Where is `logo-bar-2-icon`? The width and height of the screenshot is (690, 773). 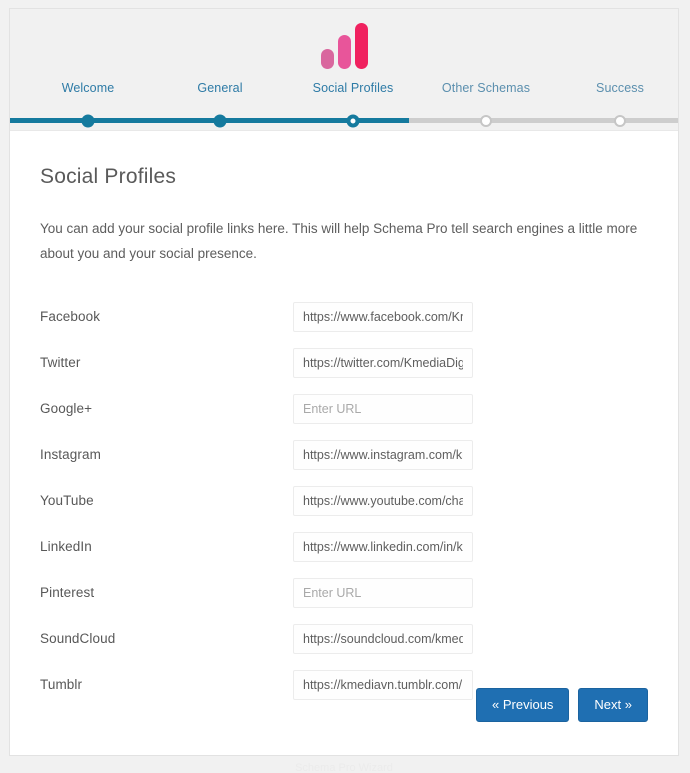 logo-bar-2-icon is located at coordinates (344, 52).